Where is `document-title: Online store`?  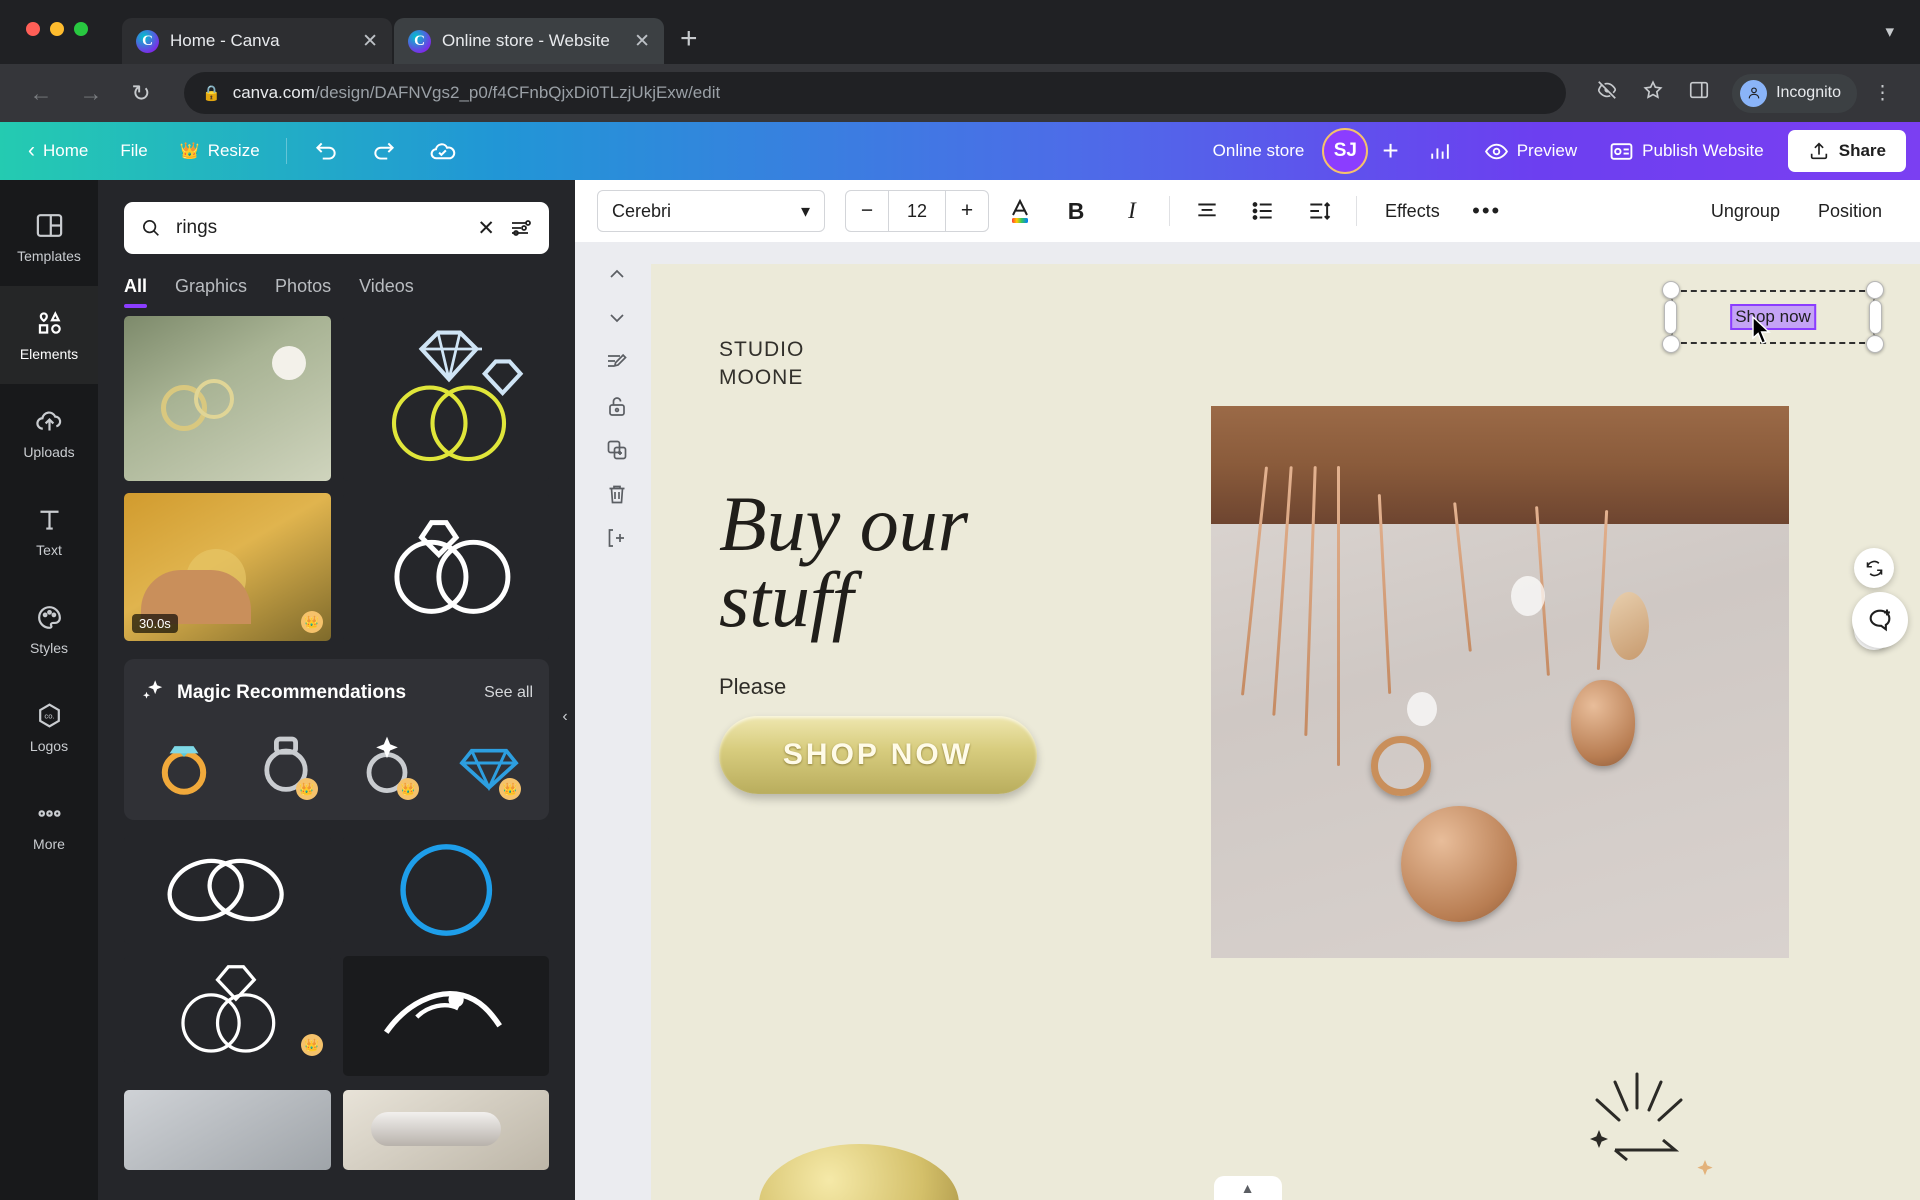 document-title: Online store is located at coordinates (1259, 151).